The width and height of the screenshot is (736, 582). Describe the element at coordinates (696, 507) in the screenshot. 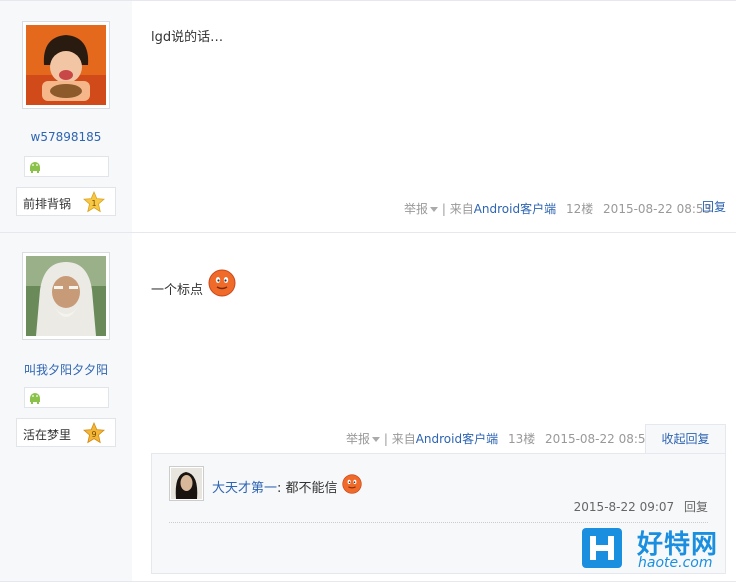

I see `sub-reply-button: 回复` at that location.